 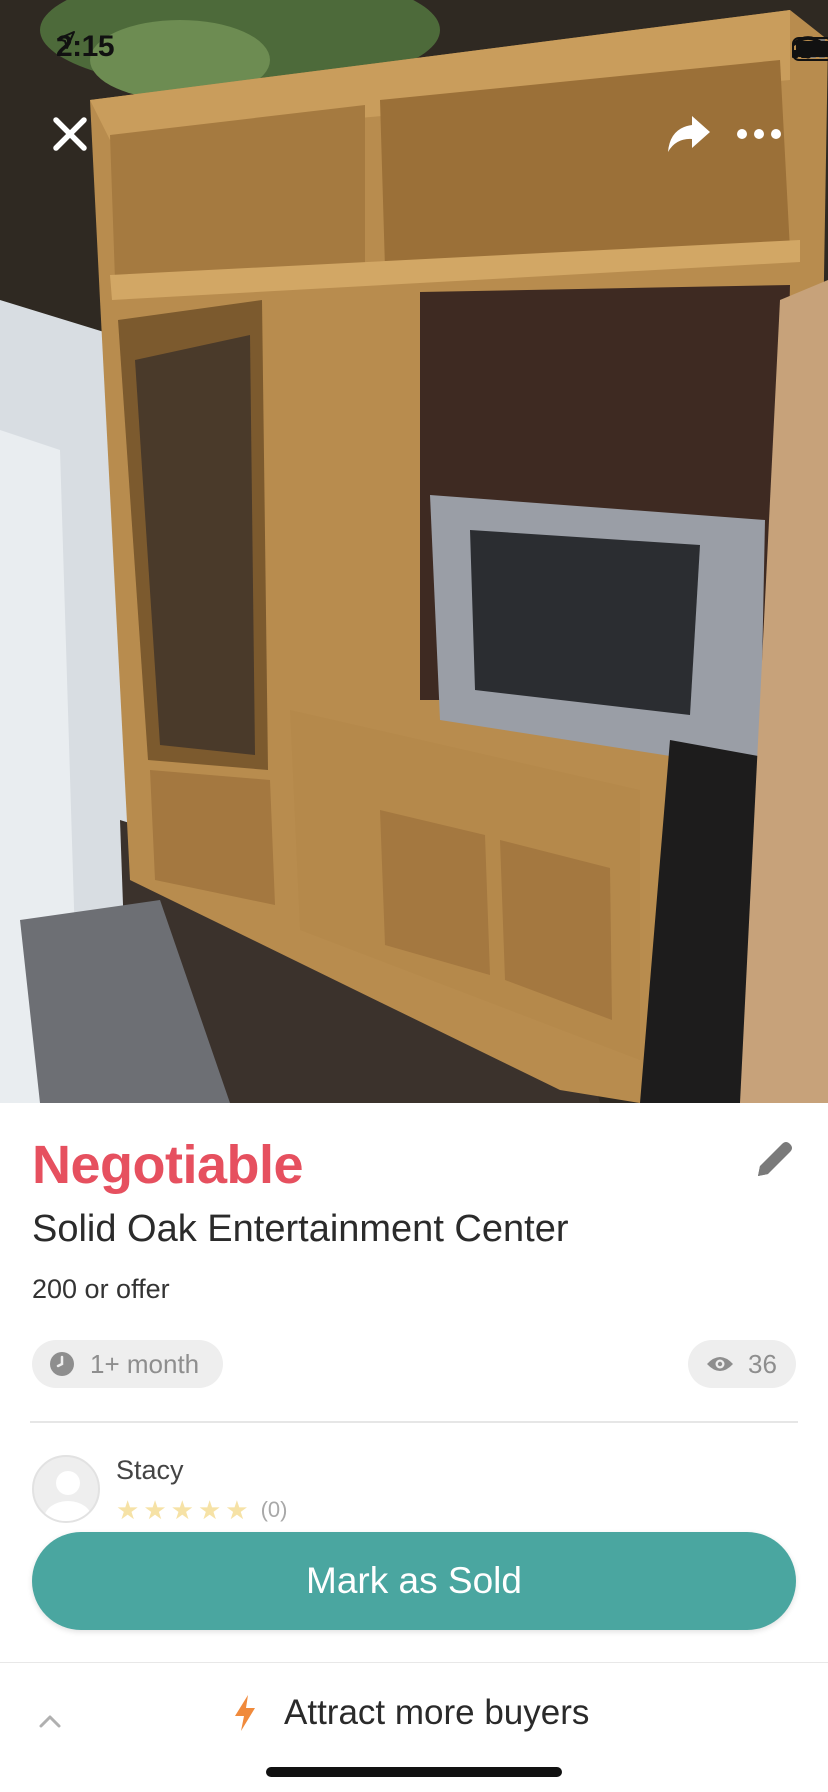 I want to click on chevron-up-icon, so click(x=50, y=1721).